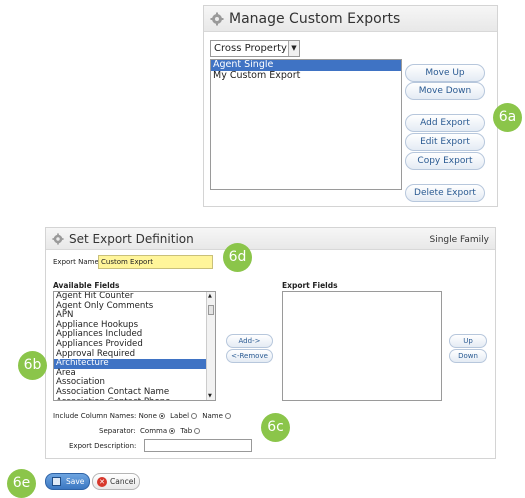 This screenshot has width=525, height=498. Describe the element at coordinates (147, 416) in the screenshot. I see `column-none-label: None` at that location.